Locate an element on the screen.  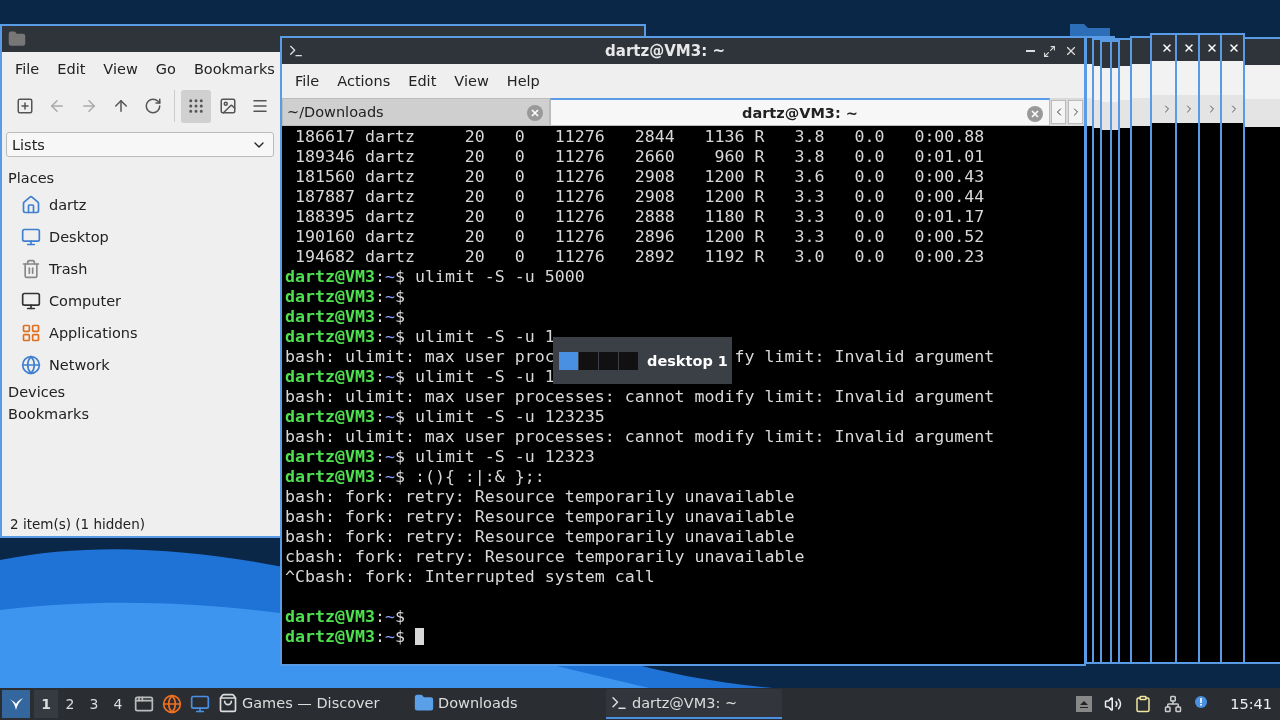
eject-icon is located at coordinates (1084, 704).